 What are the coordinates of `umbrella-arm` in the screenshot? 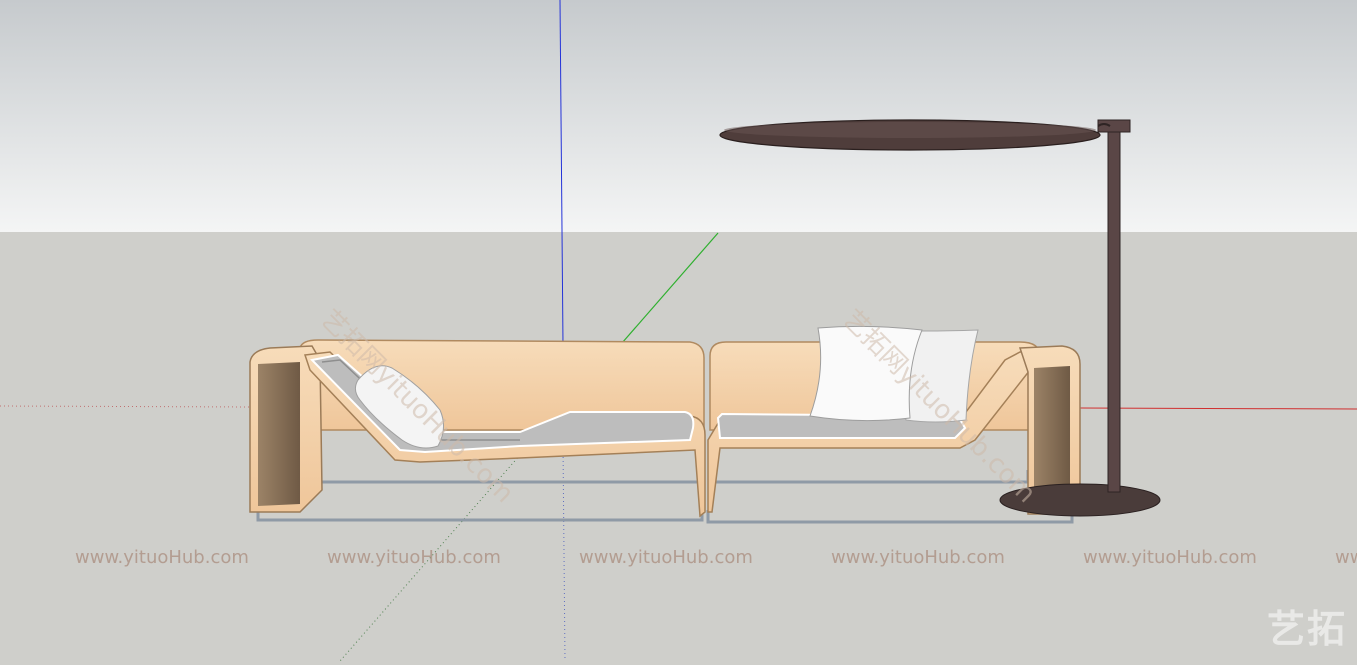 It's located at (1114, 126).